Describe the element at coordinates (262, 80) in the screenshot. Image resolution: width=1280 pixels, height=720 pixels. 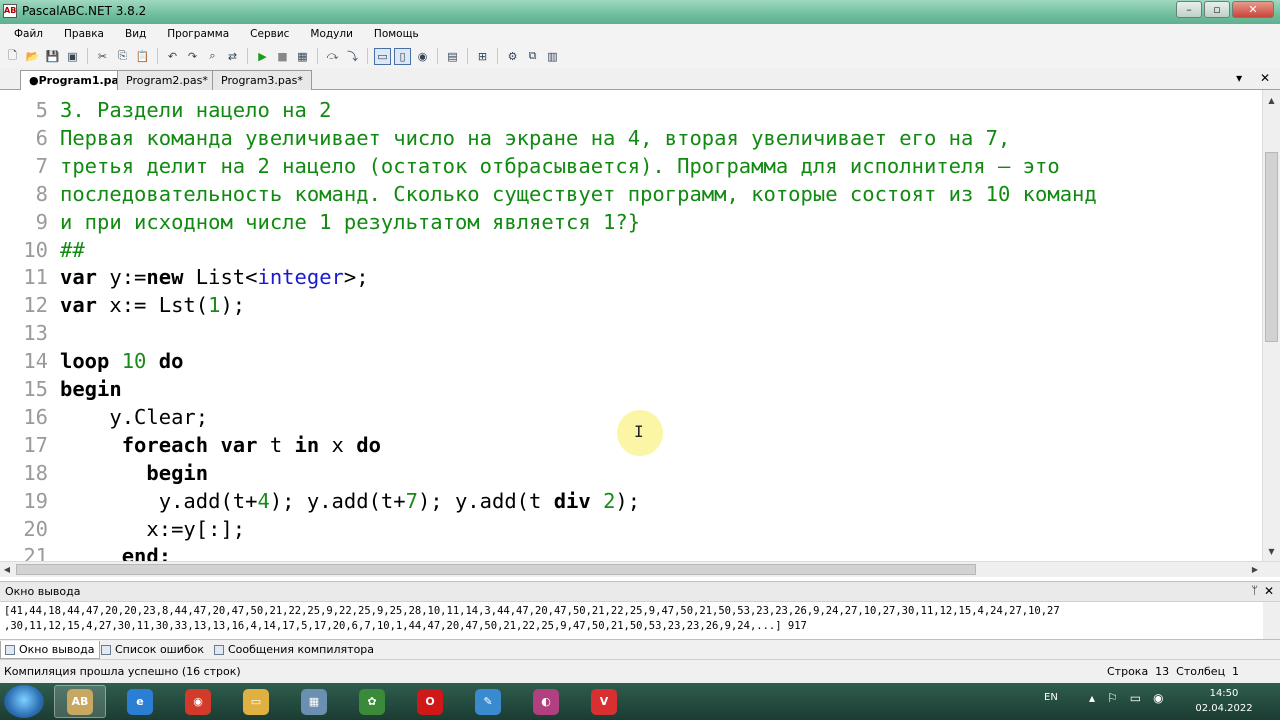
I see `tab-program3: Program3.pas*` at that location.